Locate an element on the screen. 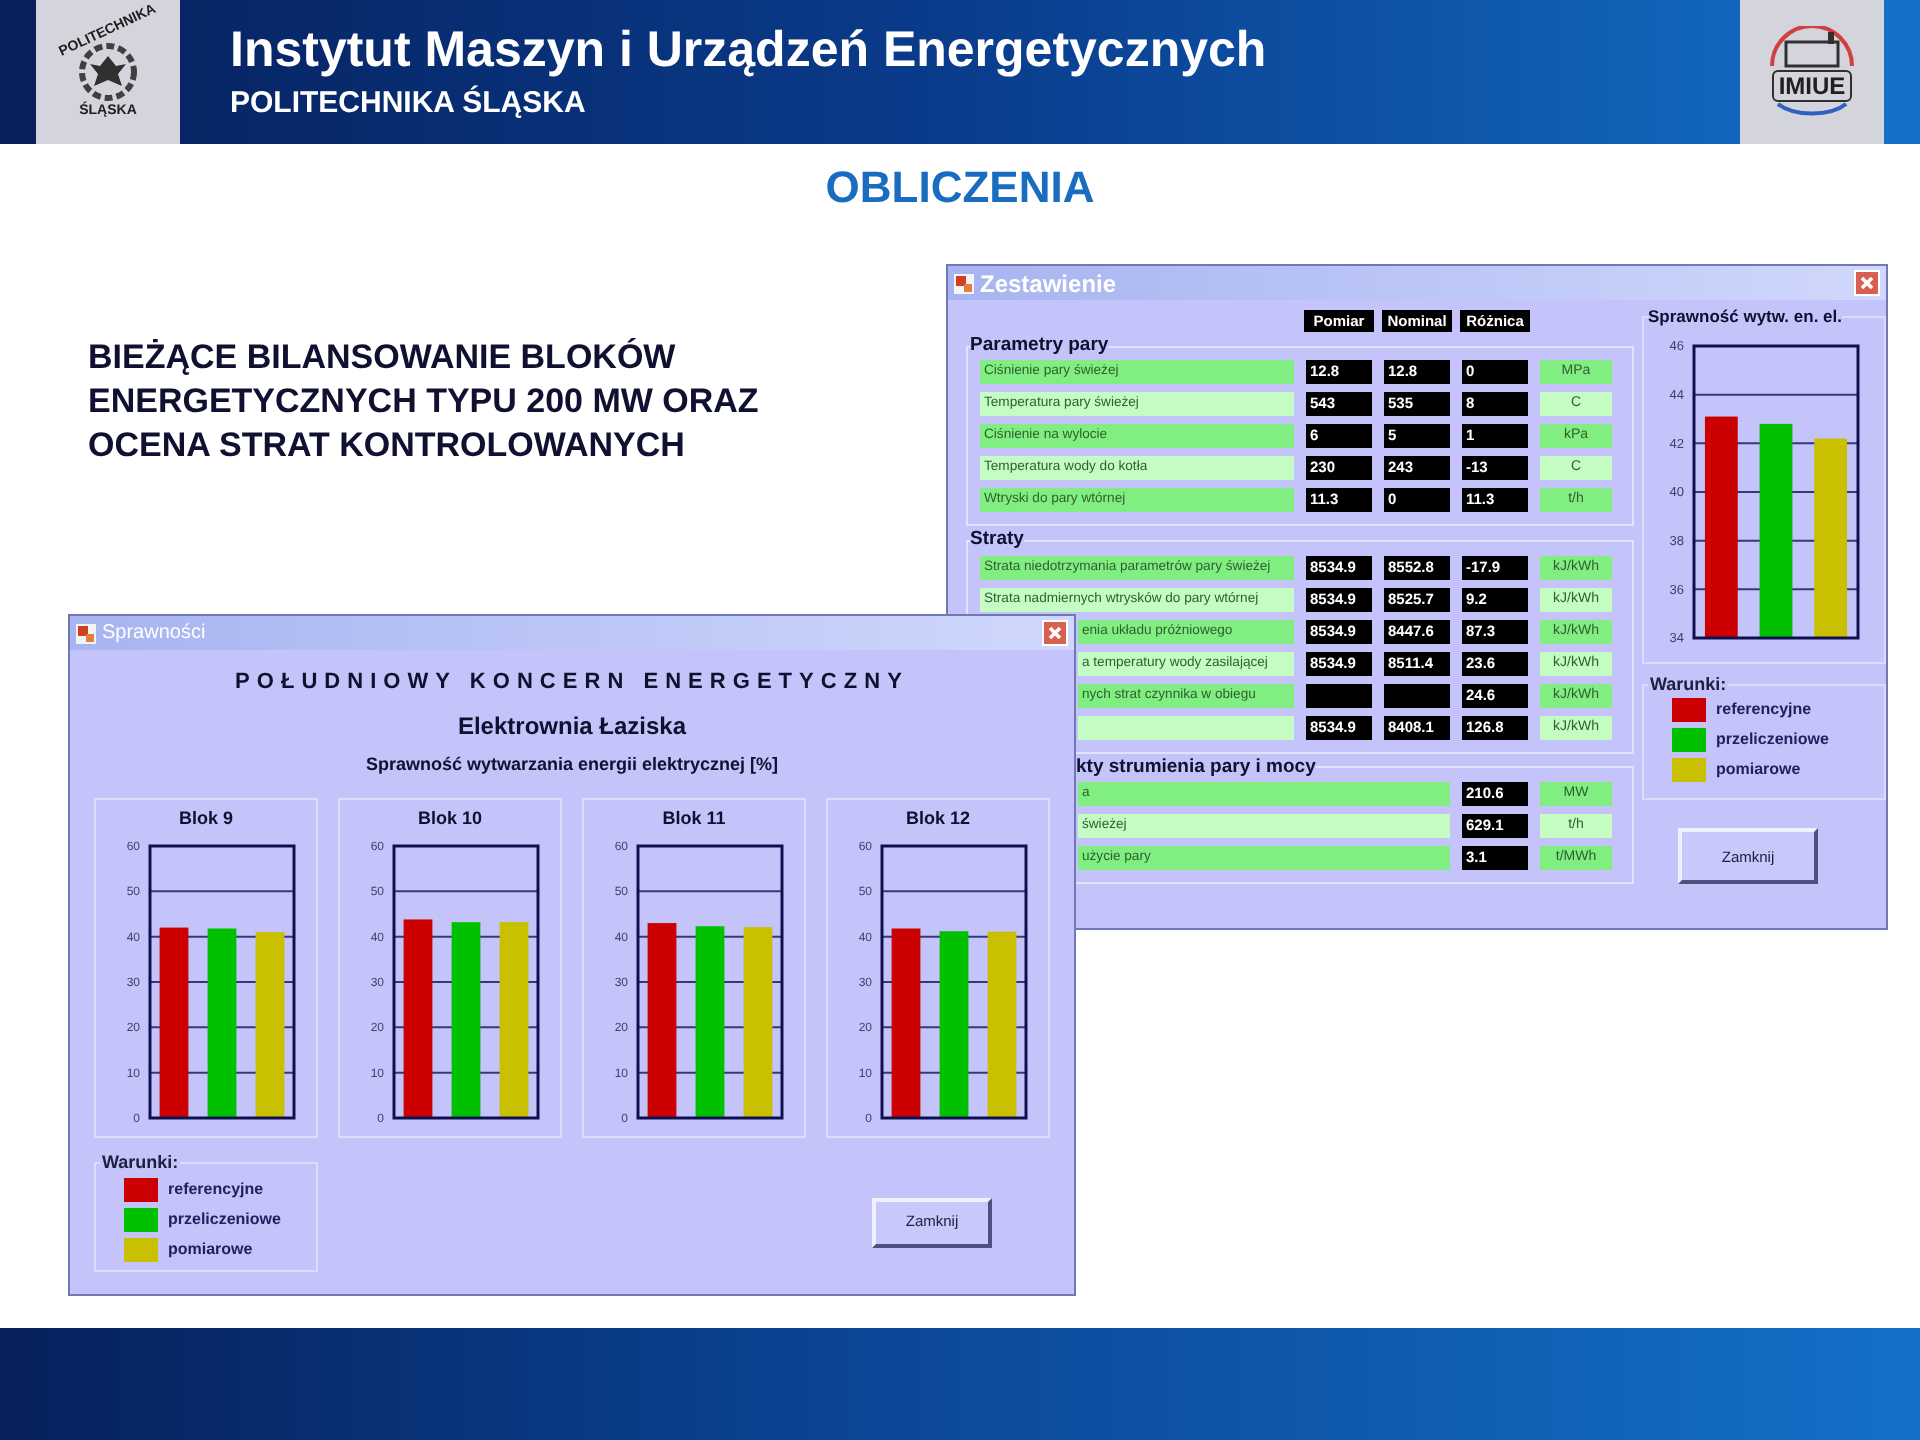 The height and width of the screenshot is (1440, 1920). chart-subtitle: Sprawność wytwarzania energii elektrycznej [%] is located at coordinates (572, 764).